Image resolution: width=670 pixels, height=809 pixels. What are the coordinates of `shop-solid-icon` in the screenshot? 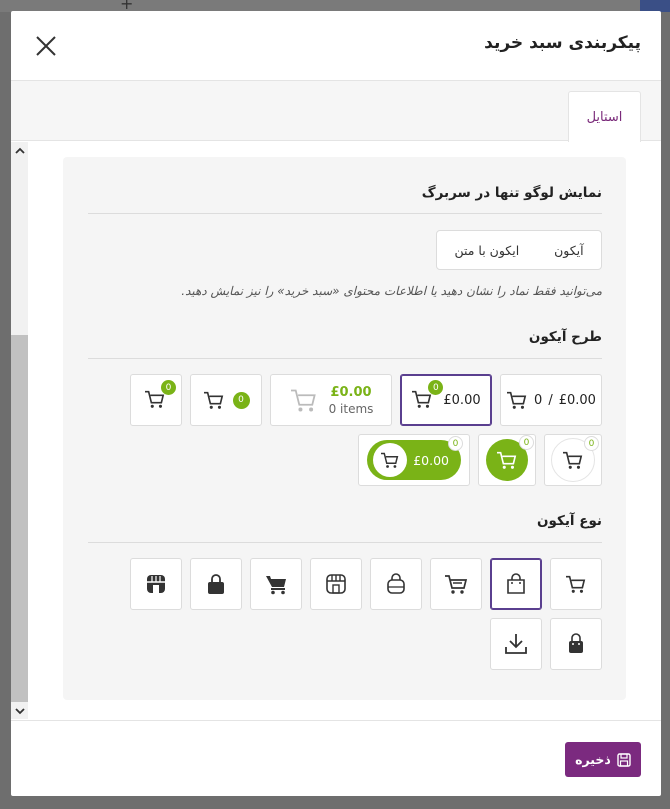 It's located at (156, 584).